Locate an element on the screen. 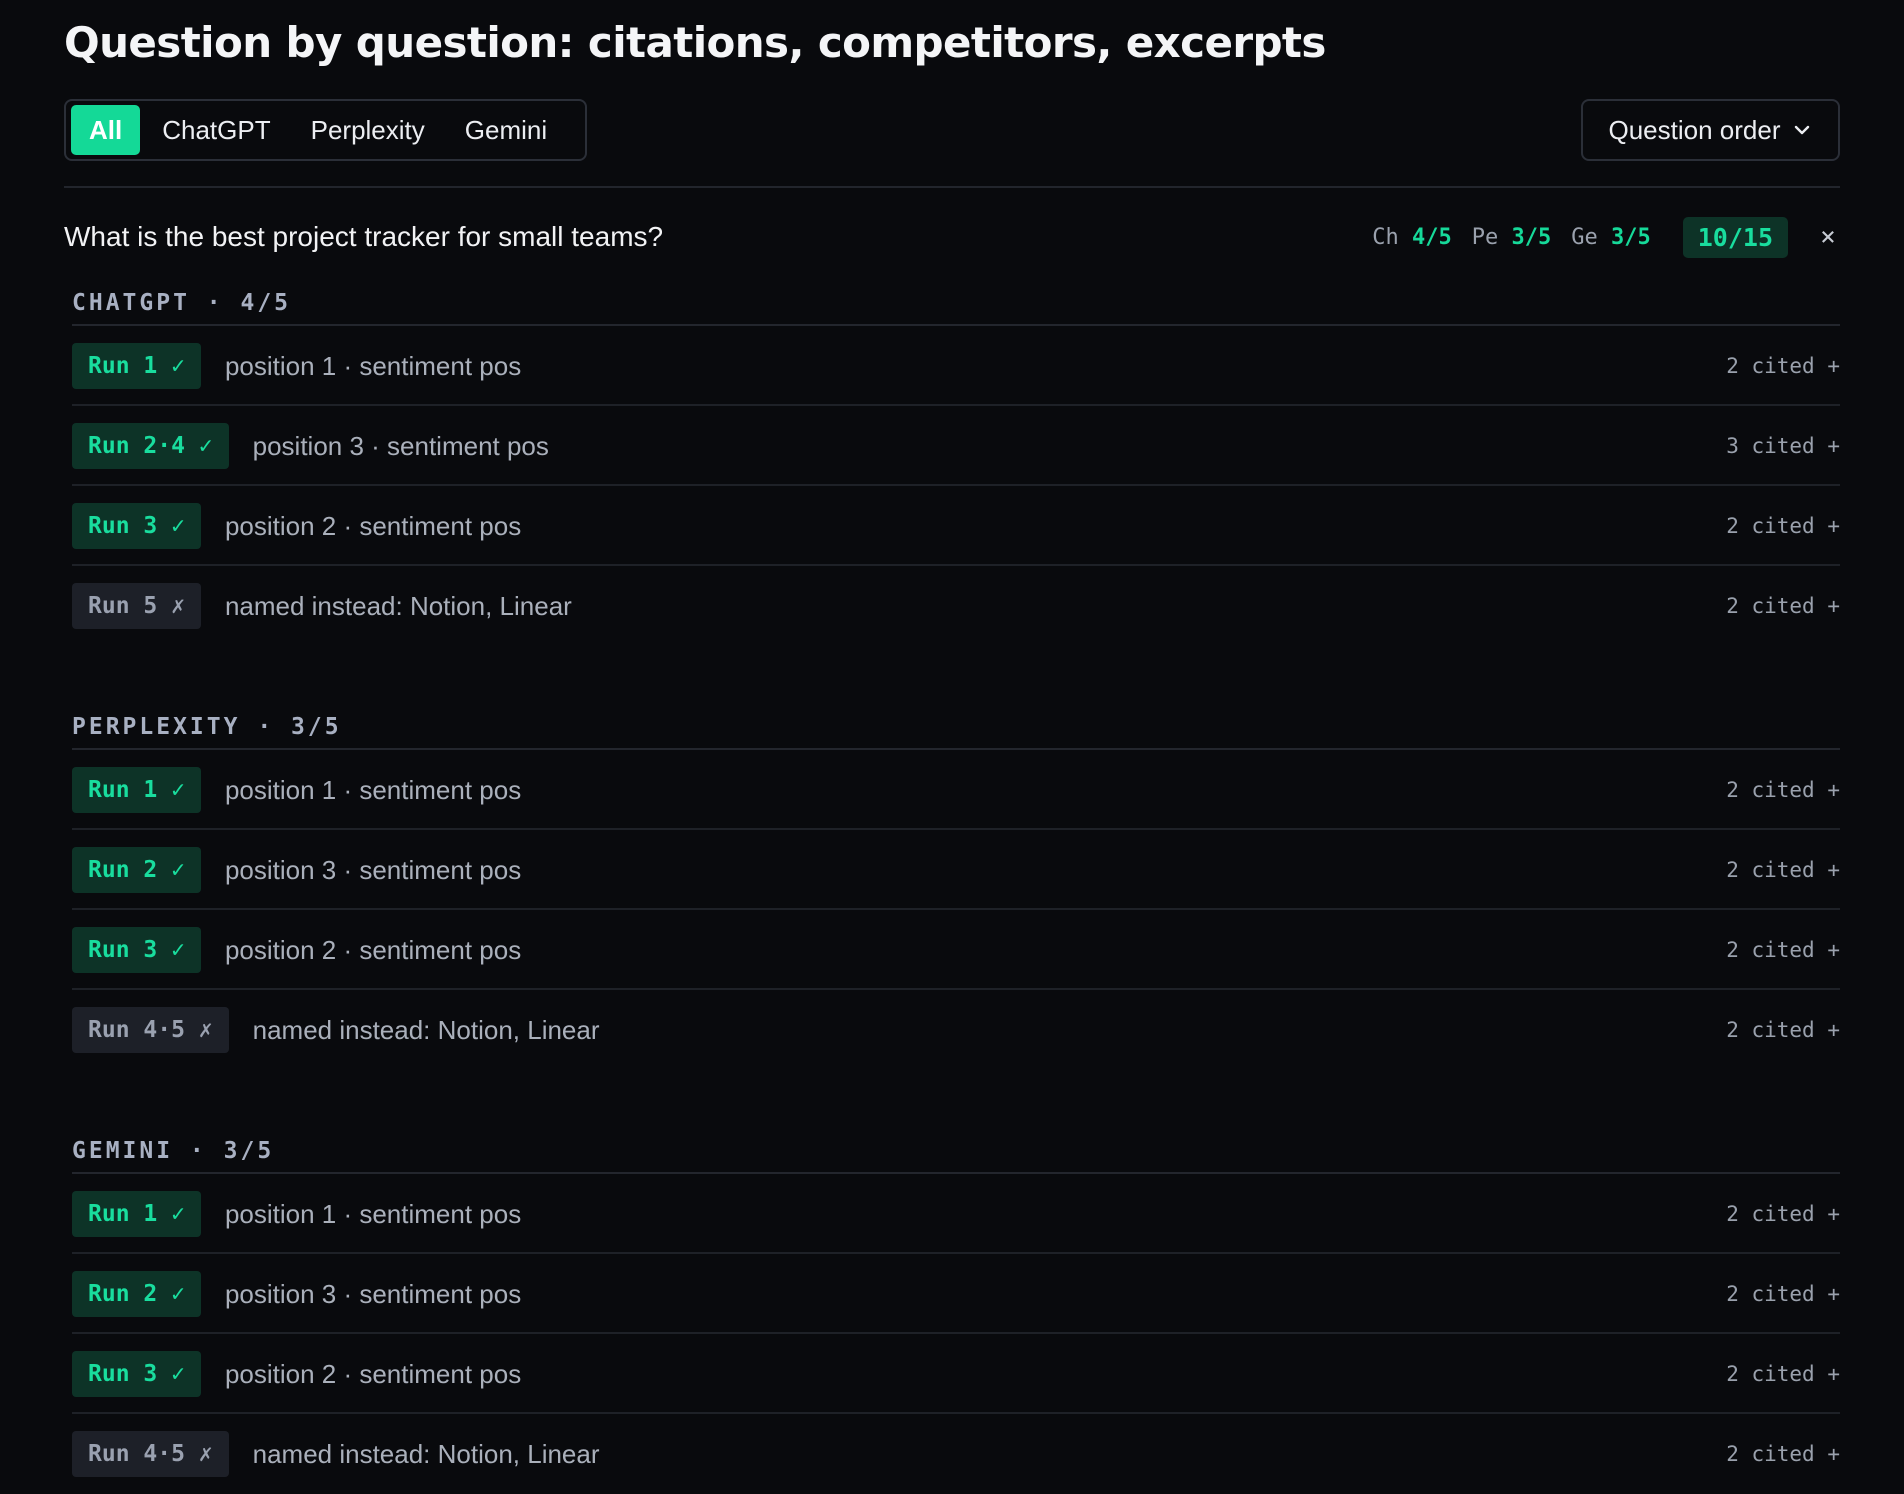  sort-order-label: Question order is located at coordinates (1694, 129).